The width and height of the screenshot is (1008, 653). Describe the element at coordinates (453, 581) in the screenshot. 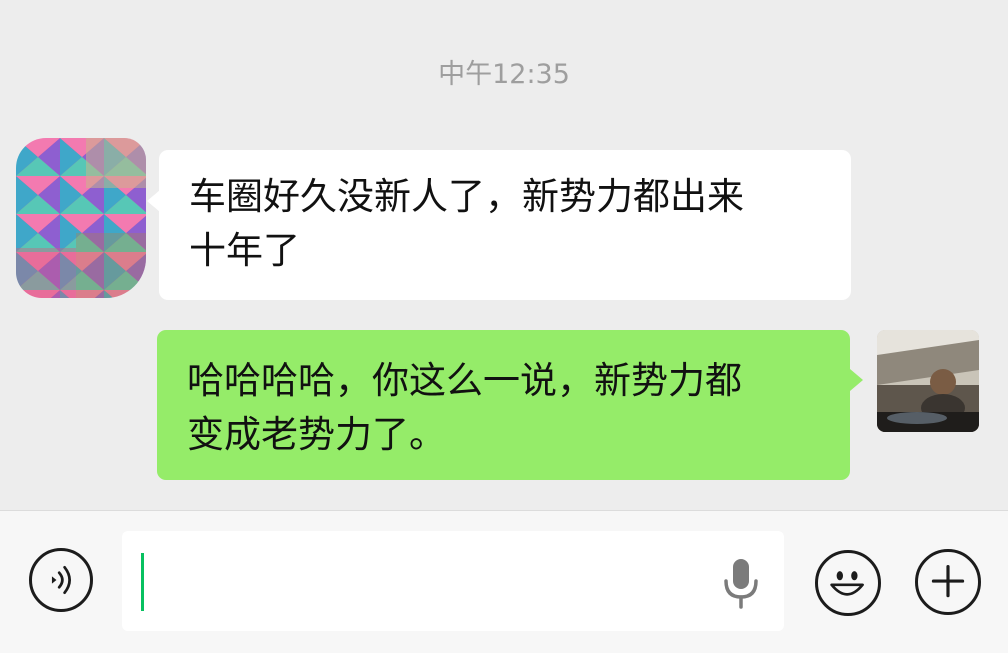

I see `message-input` at that location.